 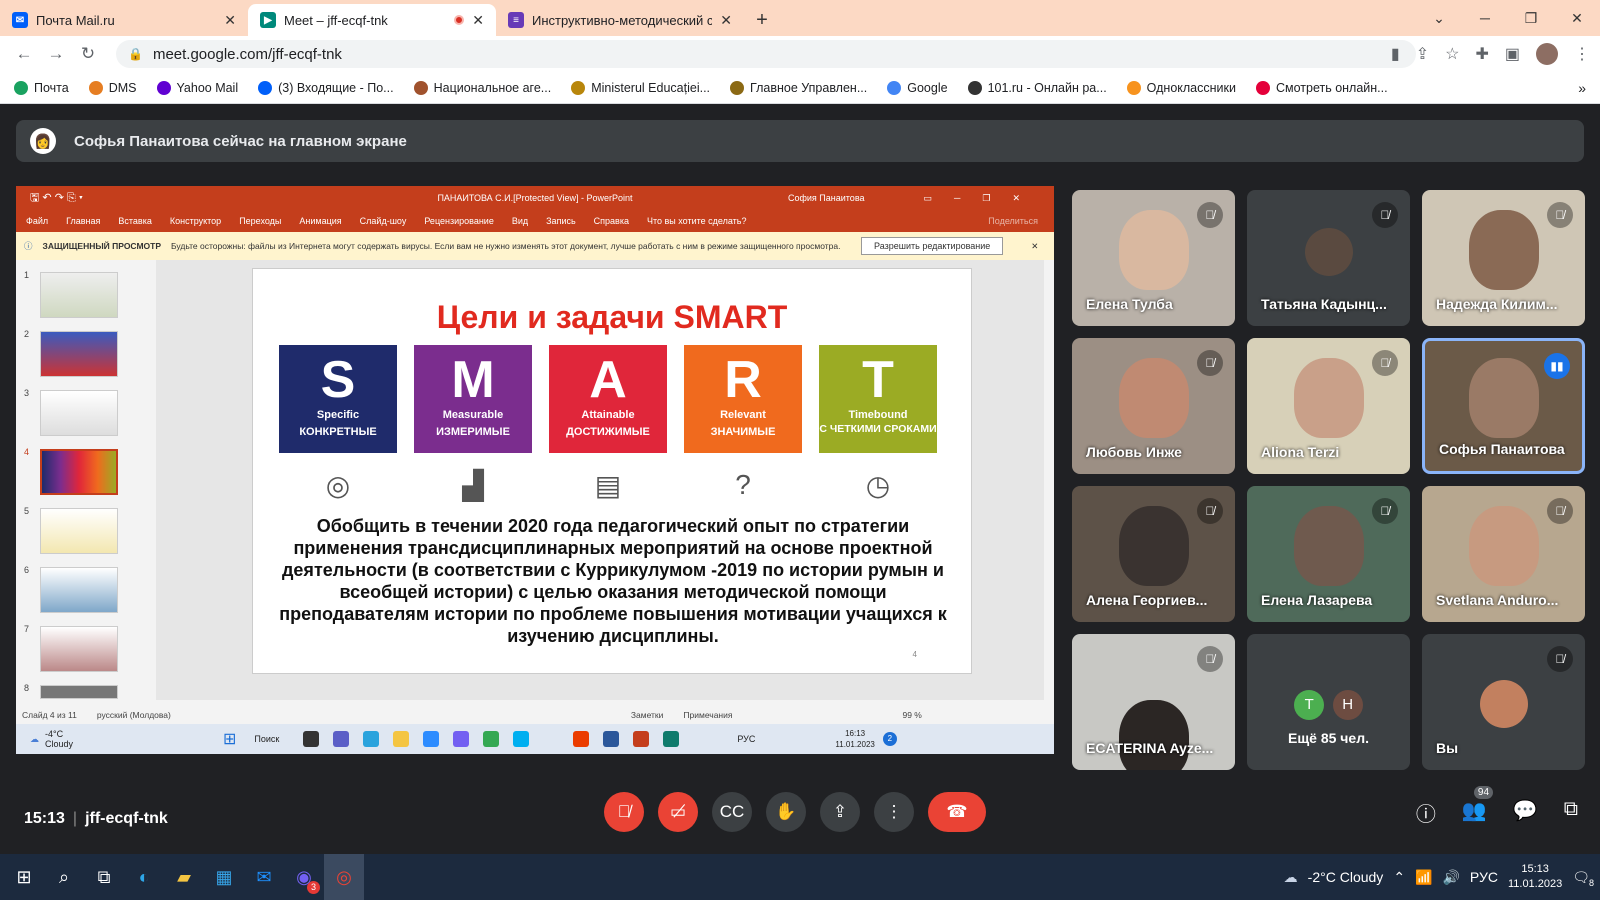 I want to click on captions-button: CC, so click(x=732, y=812).